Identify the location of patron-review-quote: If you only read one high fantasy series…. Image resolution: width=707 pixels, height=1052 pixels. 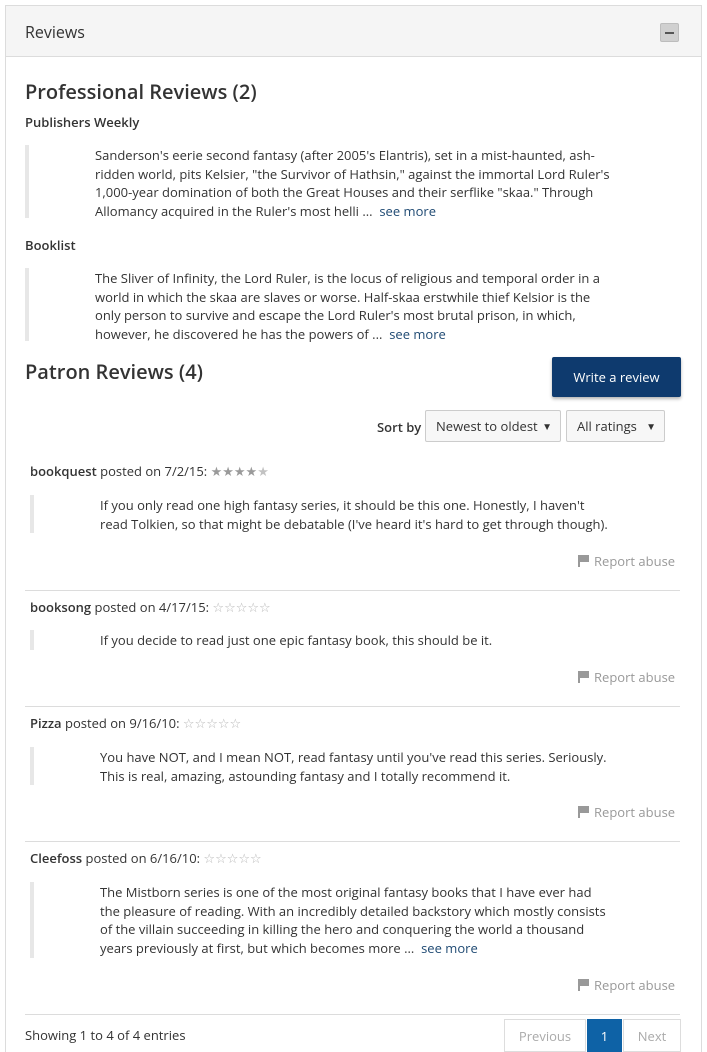
(330, 514).